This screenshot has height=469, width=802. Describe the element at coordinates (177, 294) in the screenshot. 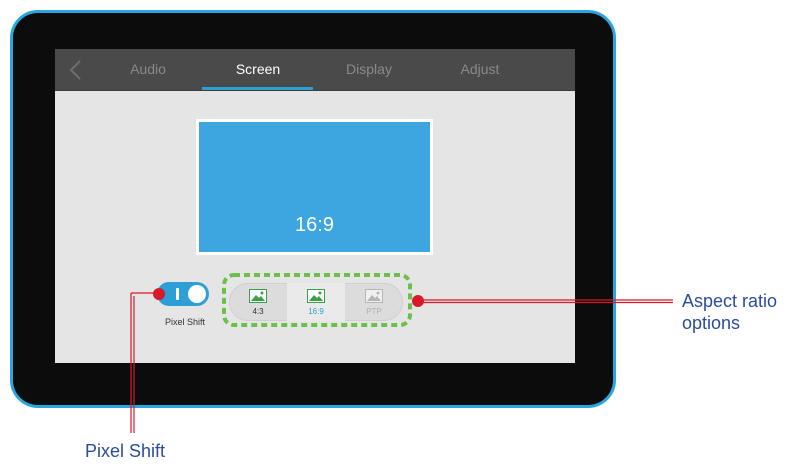

I see `toggle-on-mark` at that location.